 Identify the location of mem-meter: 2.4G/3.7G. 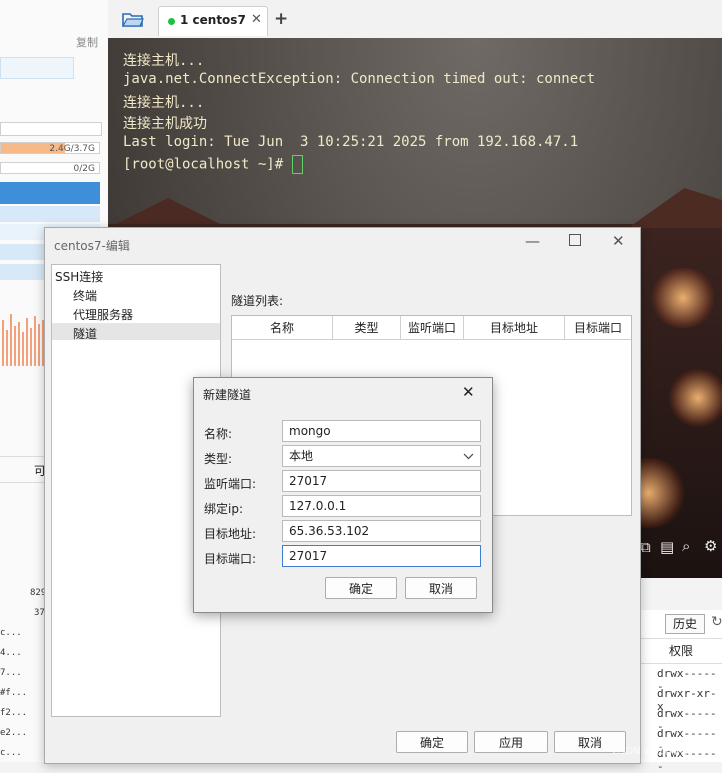
(50, 148).